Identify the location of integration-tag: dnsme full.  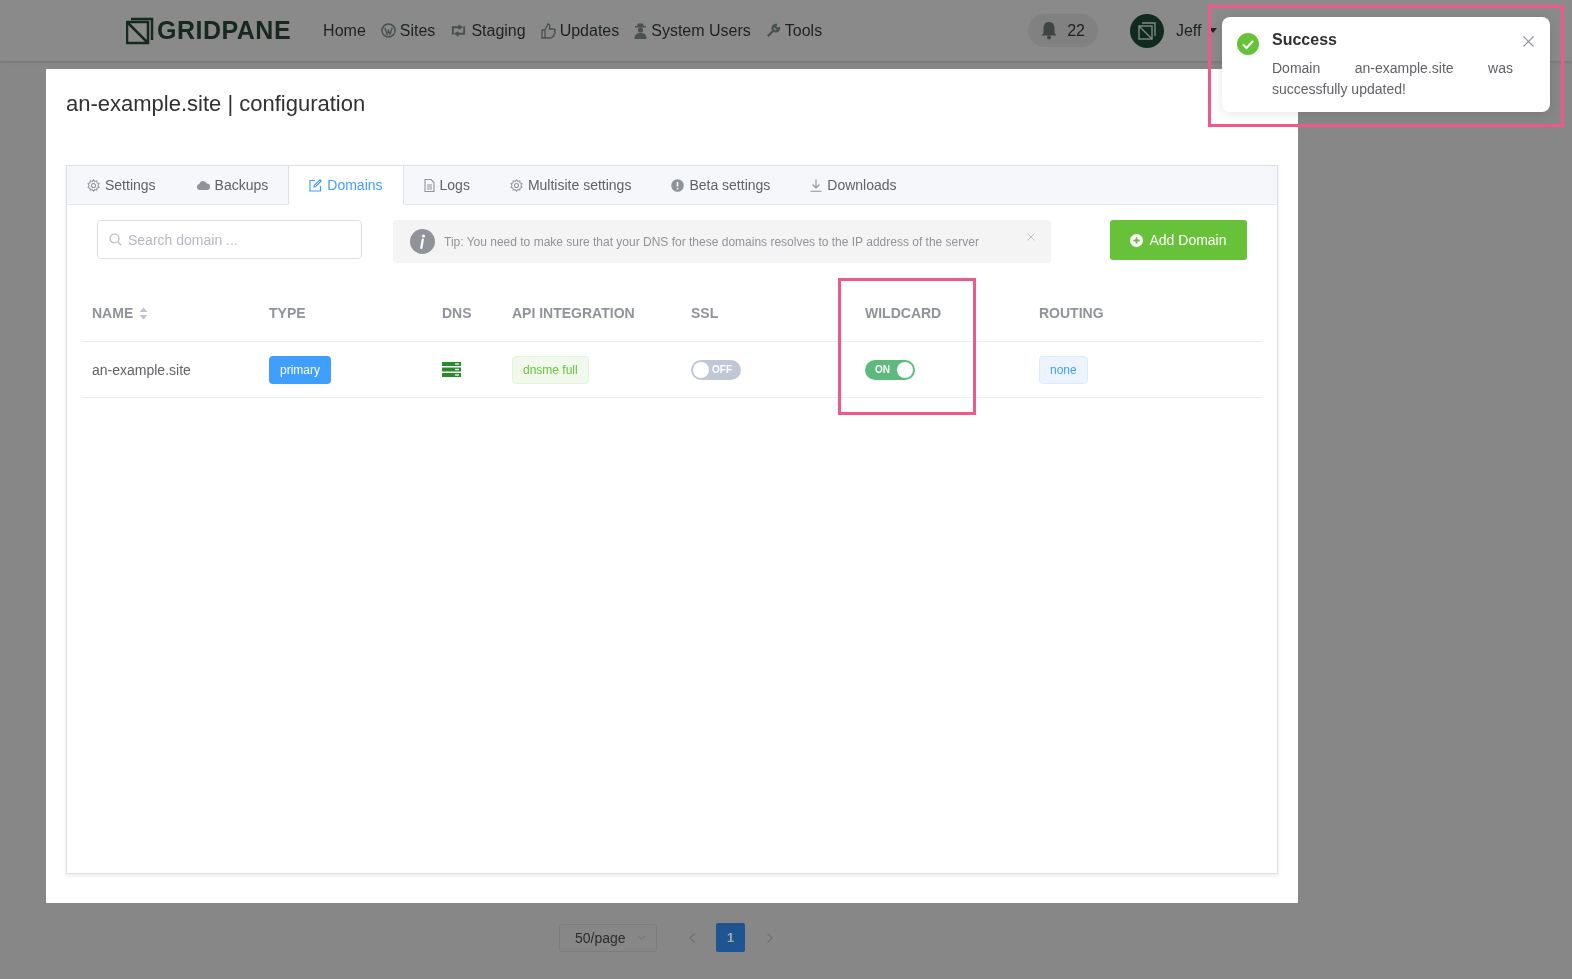
(550, 369).